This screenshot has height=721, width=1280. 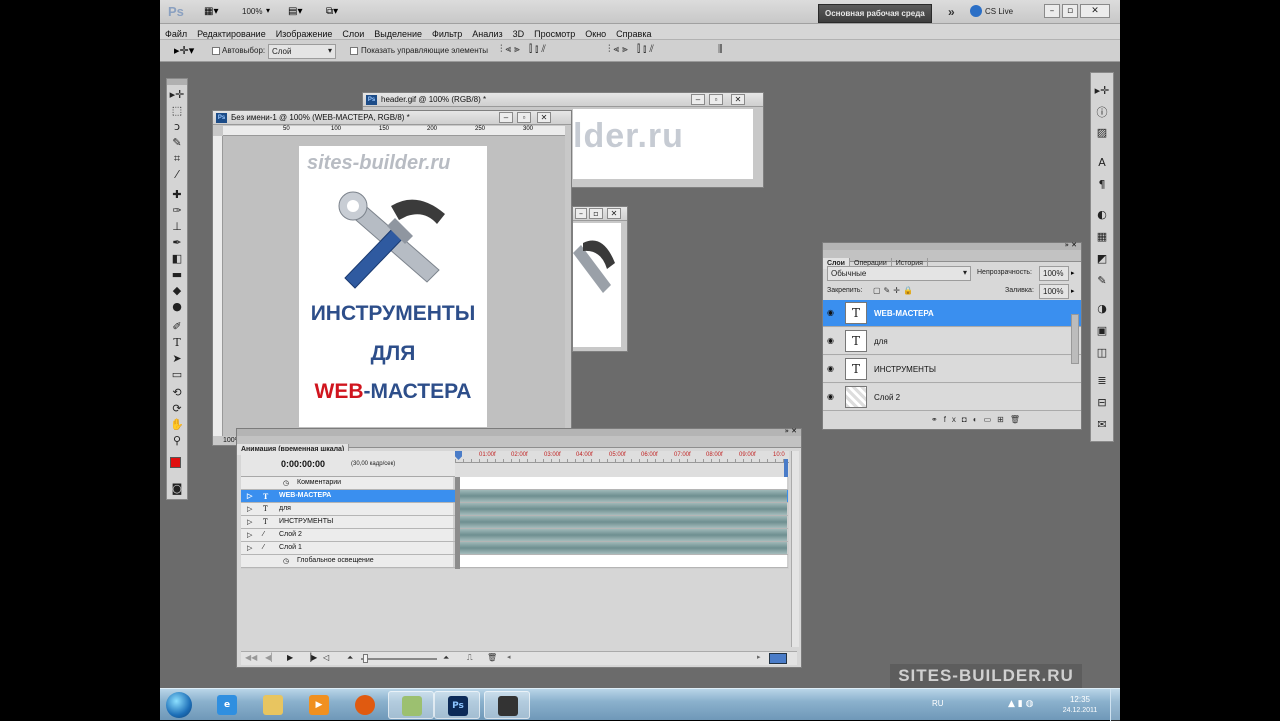 What do you see at coordinates (177, 142) in the screenshot?
I see `quick-select-tool-icon: ✎` at bounding box center [177, 142].